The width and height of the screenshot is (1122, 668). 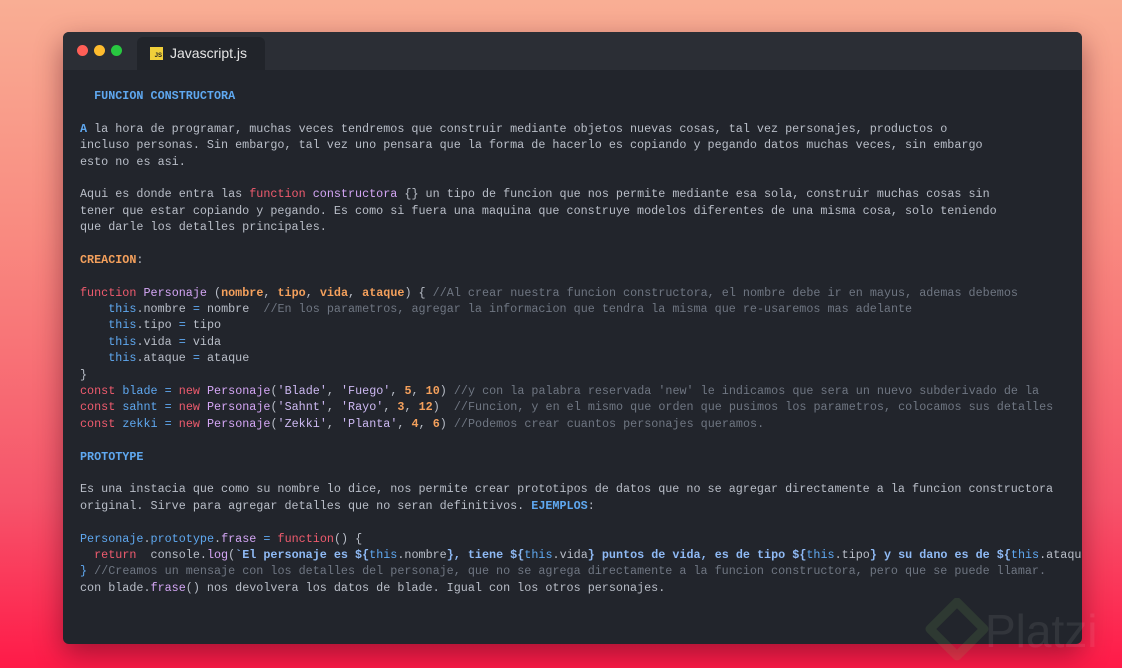 What do you see at coordinates (362, 407) in the screenshot?
I see `code-token: 'Rayo'` at bounding box center [362, 407].